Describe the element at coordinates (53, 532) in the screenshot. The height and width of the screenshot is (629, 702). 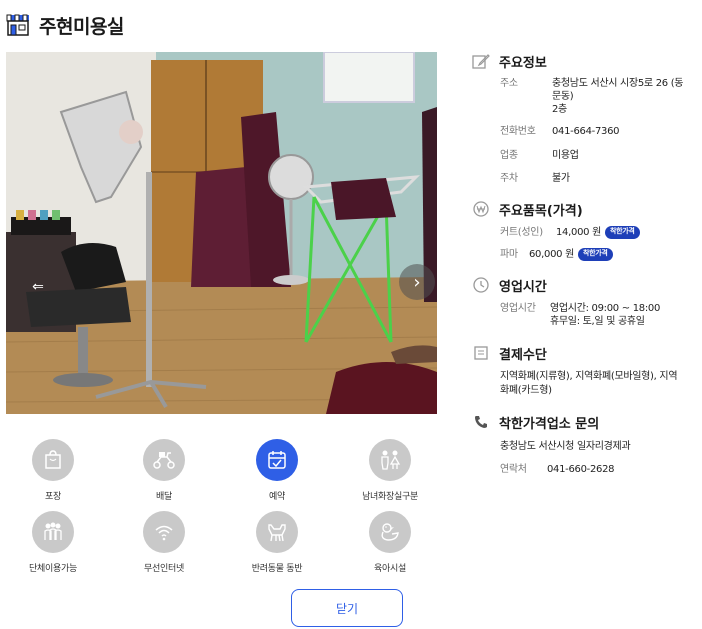
I see `group-icon` at that location.